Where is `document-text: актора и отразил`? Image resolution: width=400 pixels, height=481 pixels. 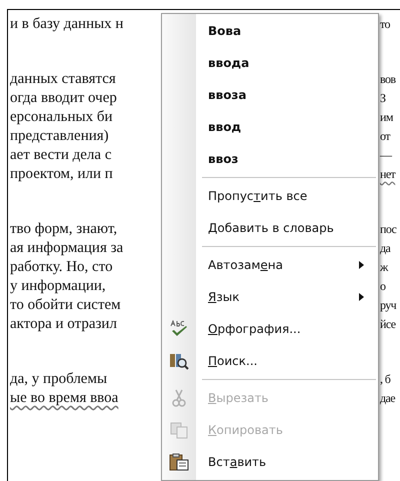
document-text: актора и отразил is located at coordinates (64, 324).